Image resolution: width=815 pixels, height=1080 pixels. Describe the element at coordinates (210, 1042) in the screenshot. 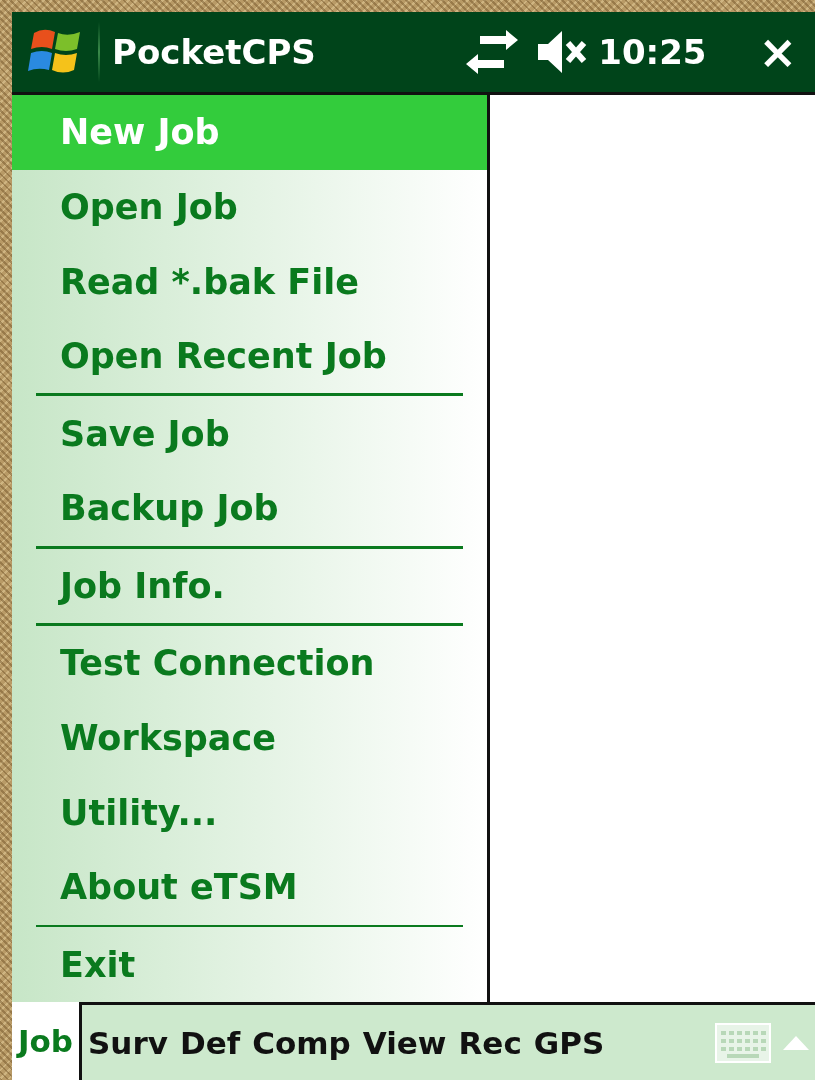

I see `menu-bar-item: Def` at that location.